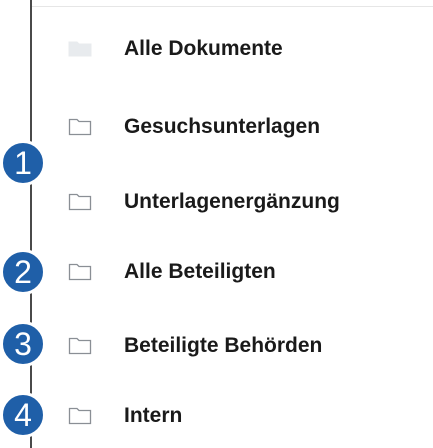 This screenshot has width=433, height=448. What do you see at coordinates (222, 126) in the screenshot?
I see `folder-label: Gesuchsunterlagen` at bounding box center [222, 126].